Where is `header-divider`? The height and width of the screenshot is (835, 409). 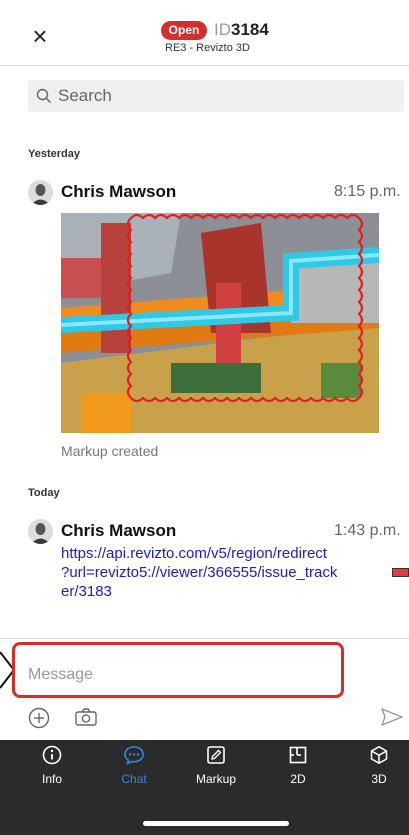 header-divider is located at coordinates (204, 65).